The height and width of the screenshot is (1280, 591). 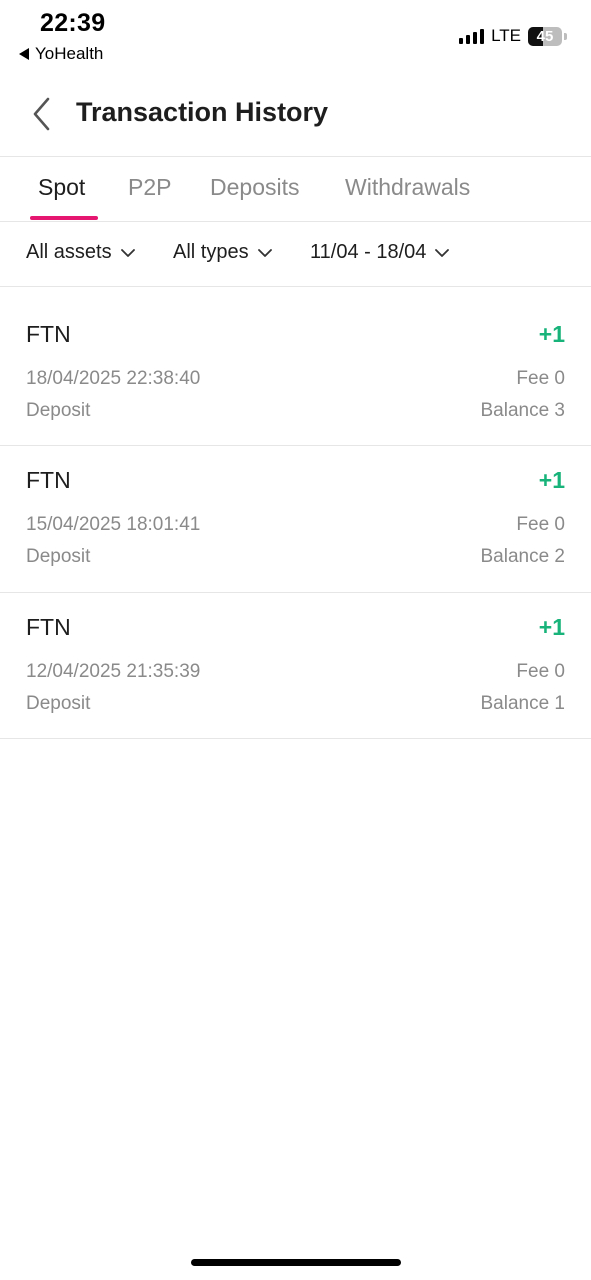 I want to click on back-button, so click(x=44, y=114).